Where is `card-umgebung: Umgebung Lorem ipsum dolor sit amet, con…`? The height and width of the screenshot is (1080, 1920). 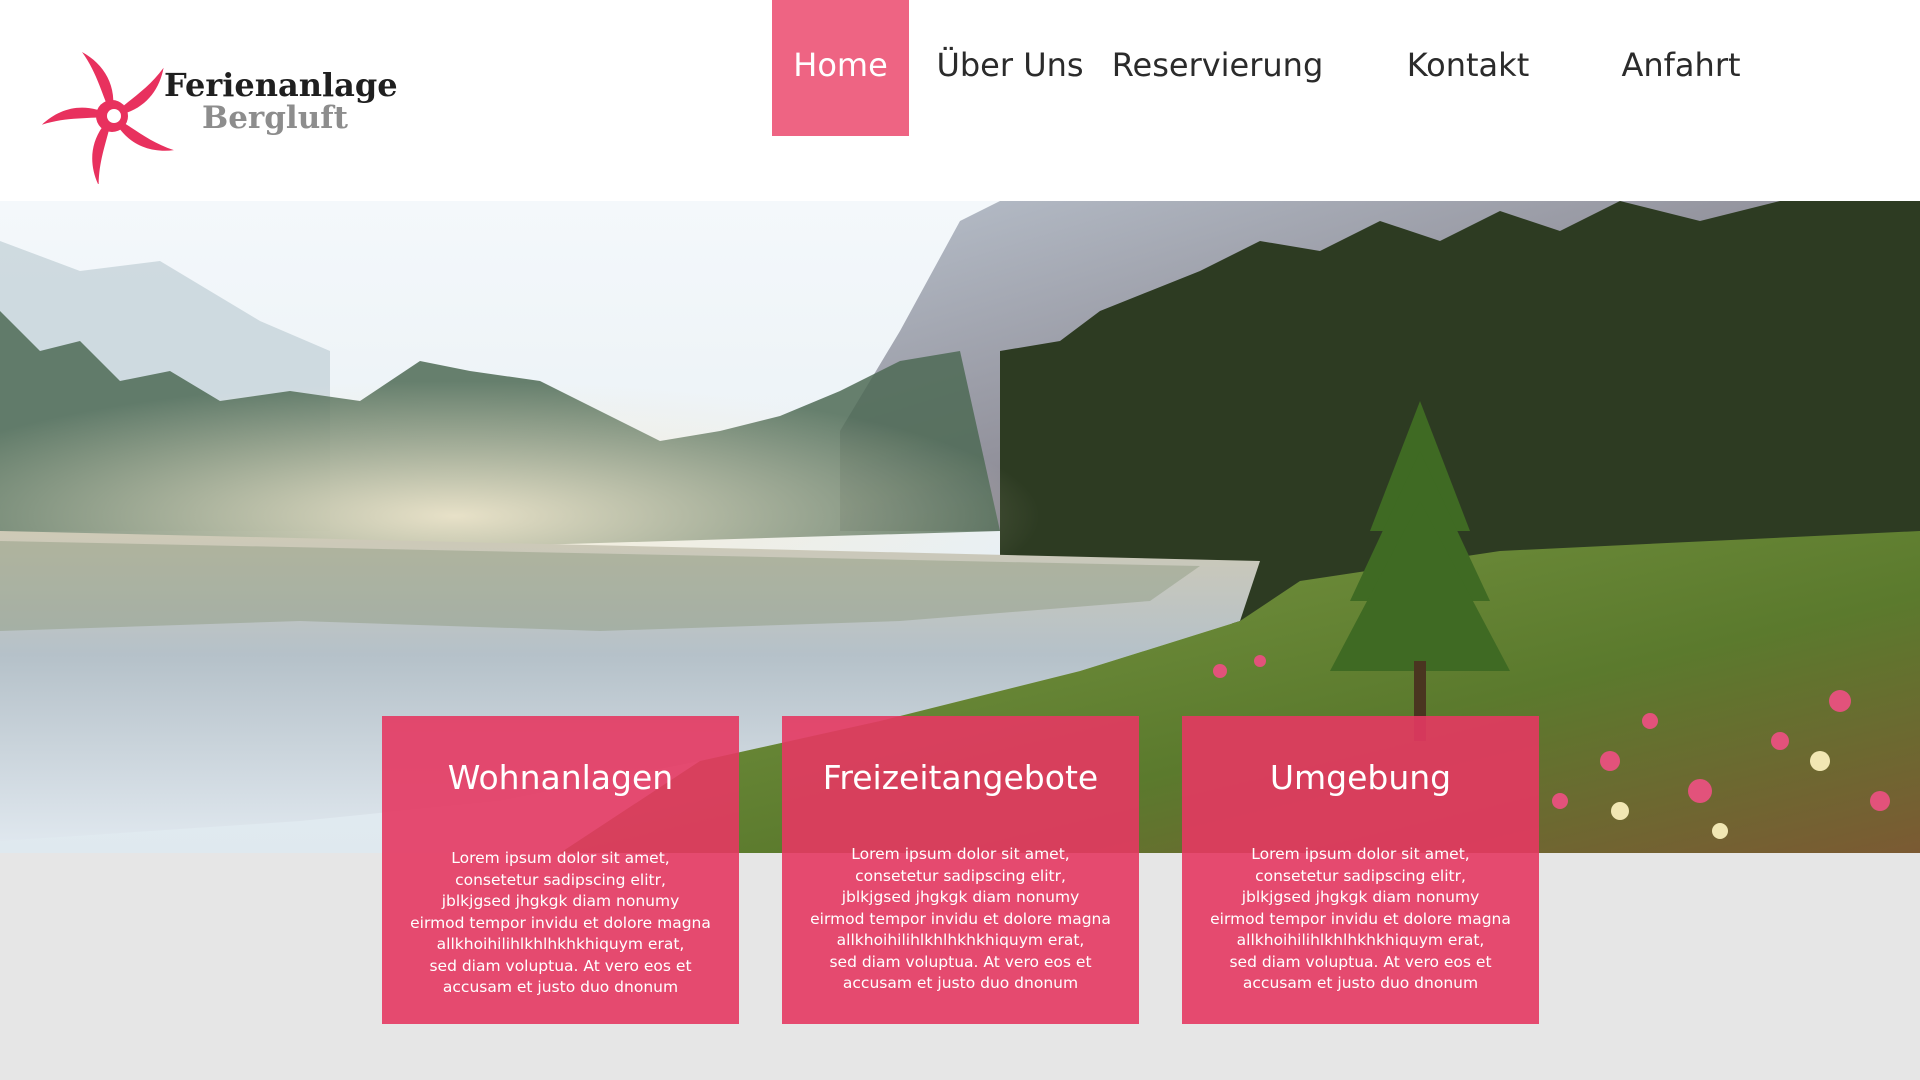
card-umgebung: Umgebung Lorem ipsum dolor sit amet, con… is located at coordinates (1360, 870).